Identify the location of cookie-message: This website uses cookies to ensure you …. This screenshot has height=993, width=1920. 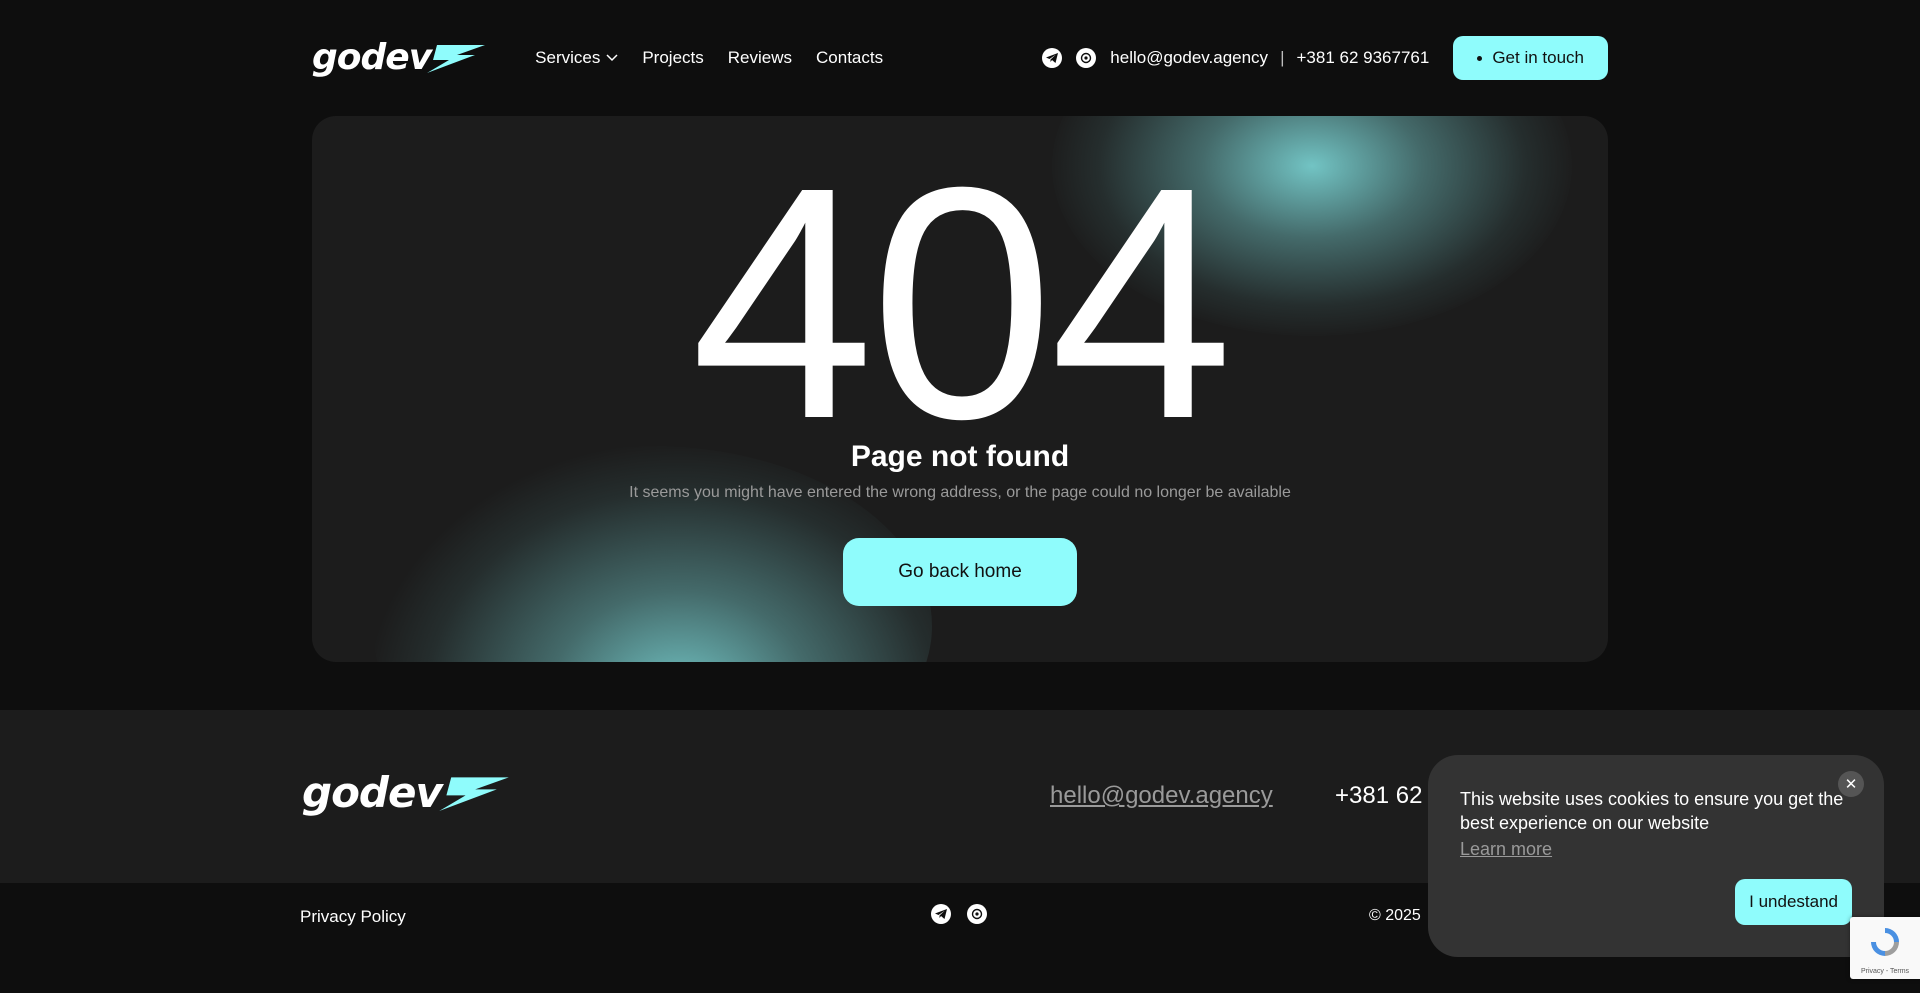
(1652, 811).